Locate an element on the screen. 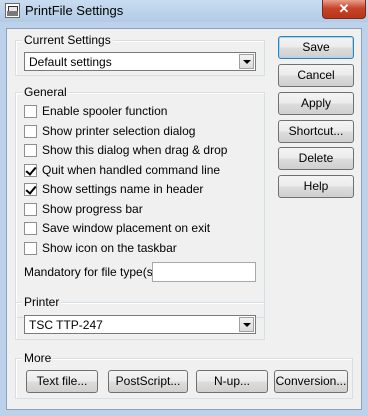 This screenshot has width=368, height=416. help-button: Help is located at coordinates (316, 186).